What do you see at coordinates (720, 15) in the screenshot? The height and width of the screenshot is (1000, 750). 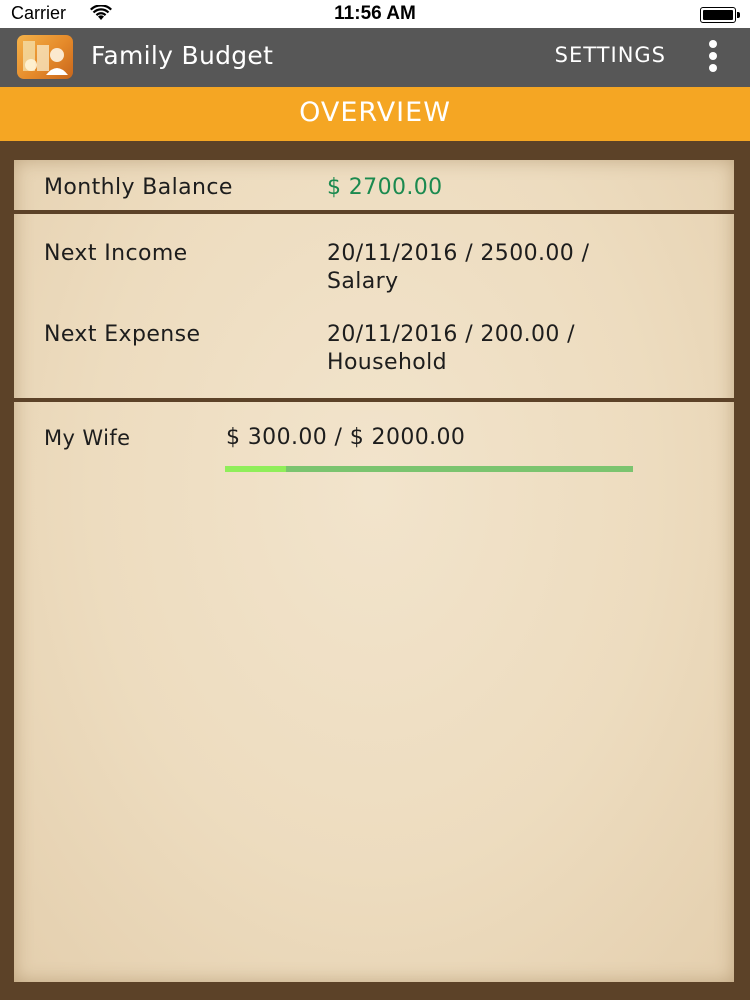 I see `battery-icon` at bounding box center [720, 15].